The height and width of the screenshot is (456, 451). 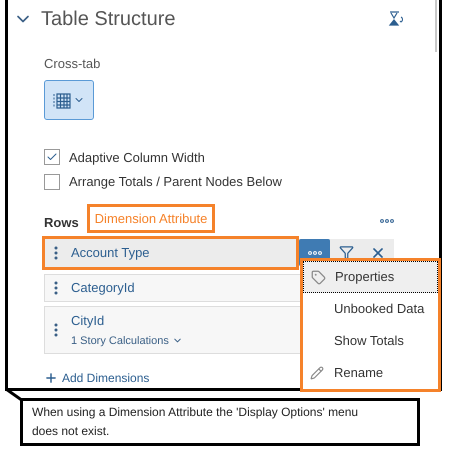 What do you see at coordinates (151, 218) in the screenshot?
I see `annotation-label: Dimension Attribute` at bounding box center [151, 218].